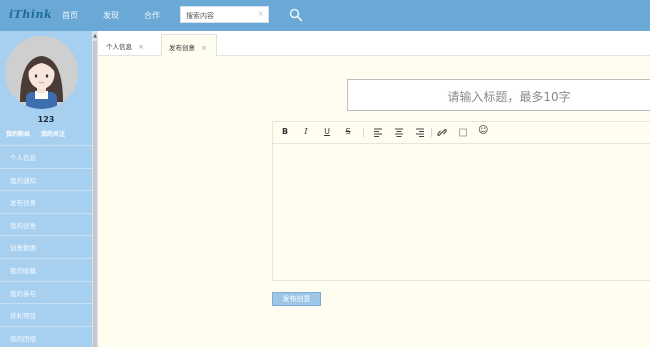 The height and width of the screenshot is (348, 650). Describe the element at coordinates (399, 132) in the screenshot. I see `align-center-icon` at that location.